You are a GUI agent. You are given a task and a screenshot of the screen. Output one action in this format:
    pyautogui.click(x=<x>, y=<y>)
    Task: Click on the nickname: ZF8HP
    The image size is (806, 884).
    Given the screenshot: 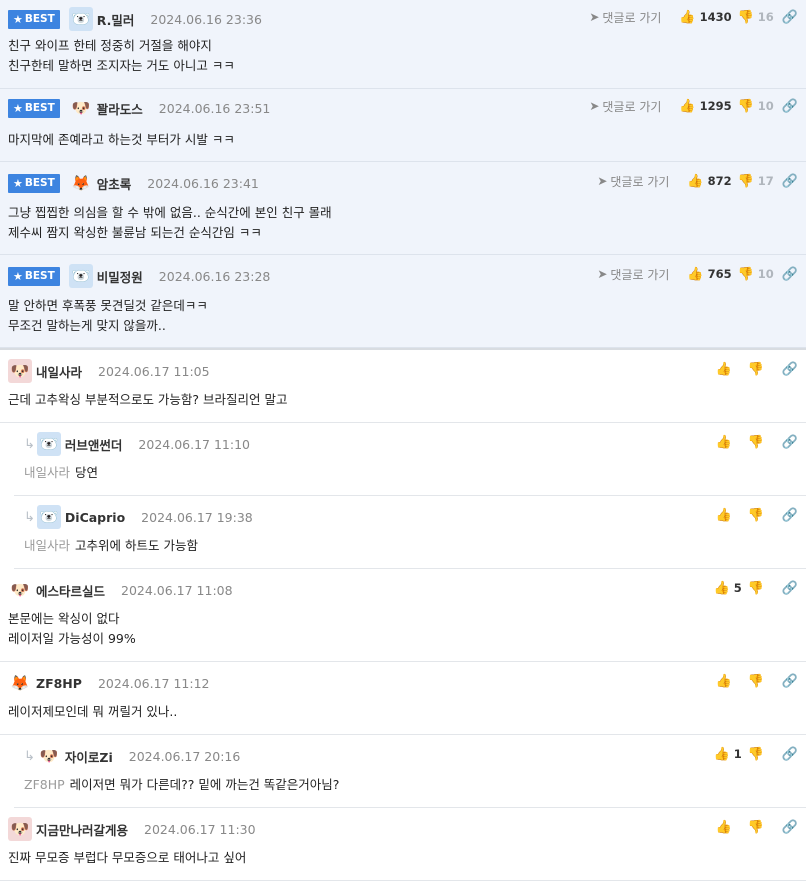 What is the action you would take?
    pyautogui.click(x=59, y=683)
    